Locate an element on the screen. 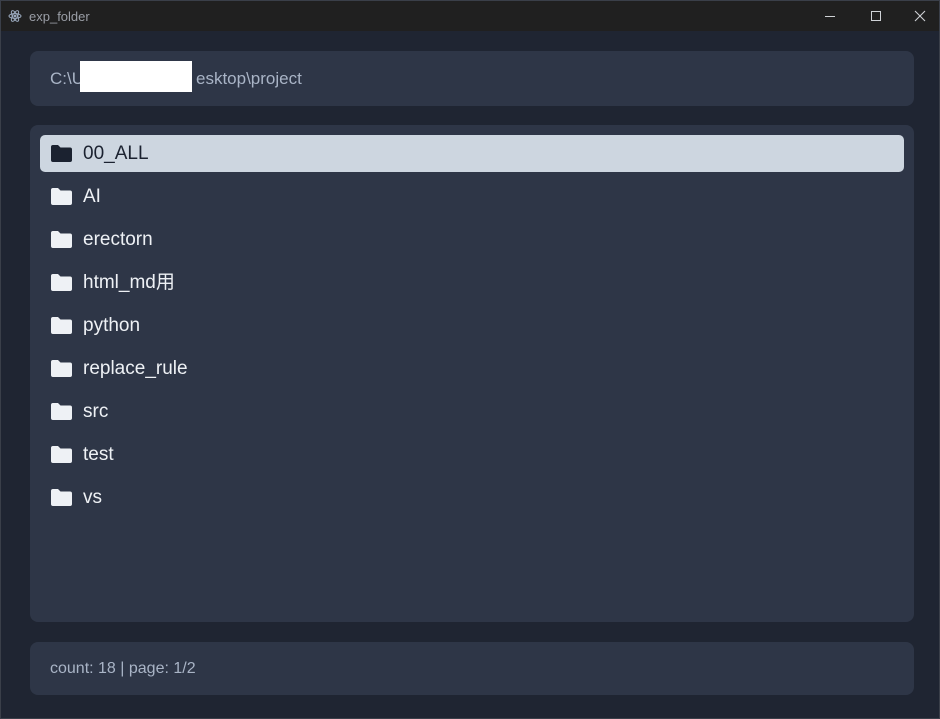 Image resolution: width=940 pixels, height=719 pixels. status-text: count: 18 | page: 1/2 is located at coordinates (123, 668).